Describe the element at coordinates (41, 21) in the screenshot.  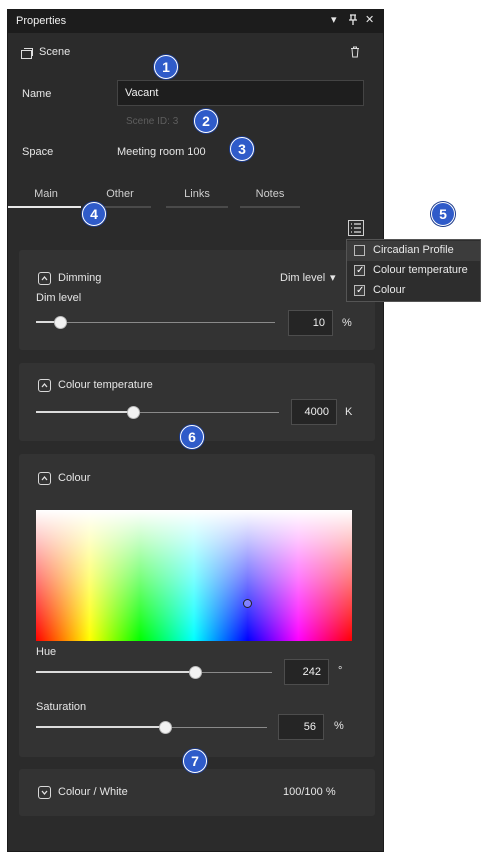
I see `panel-title: Properties` at that location.